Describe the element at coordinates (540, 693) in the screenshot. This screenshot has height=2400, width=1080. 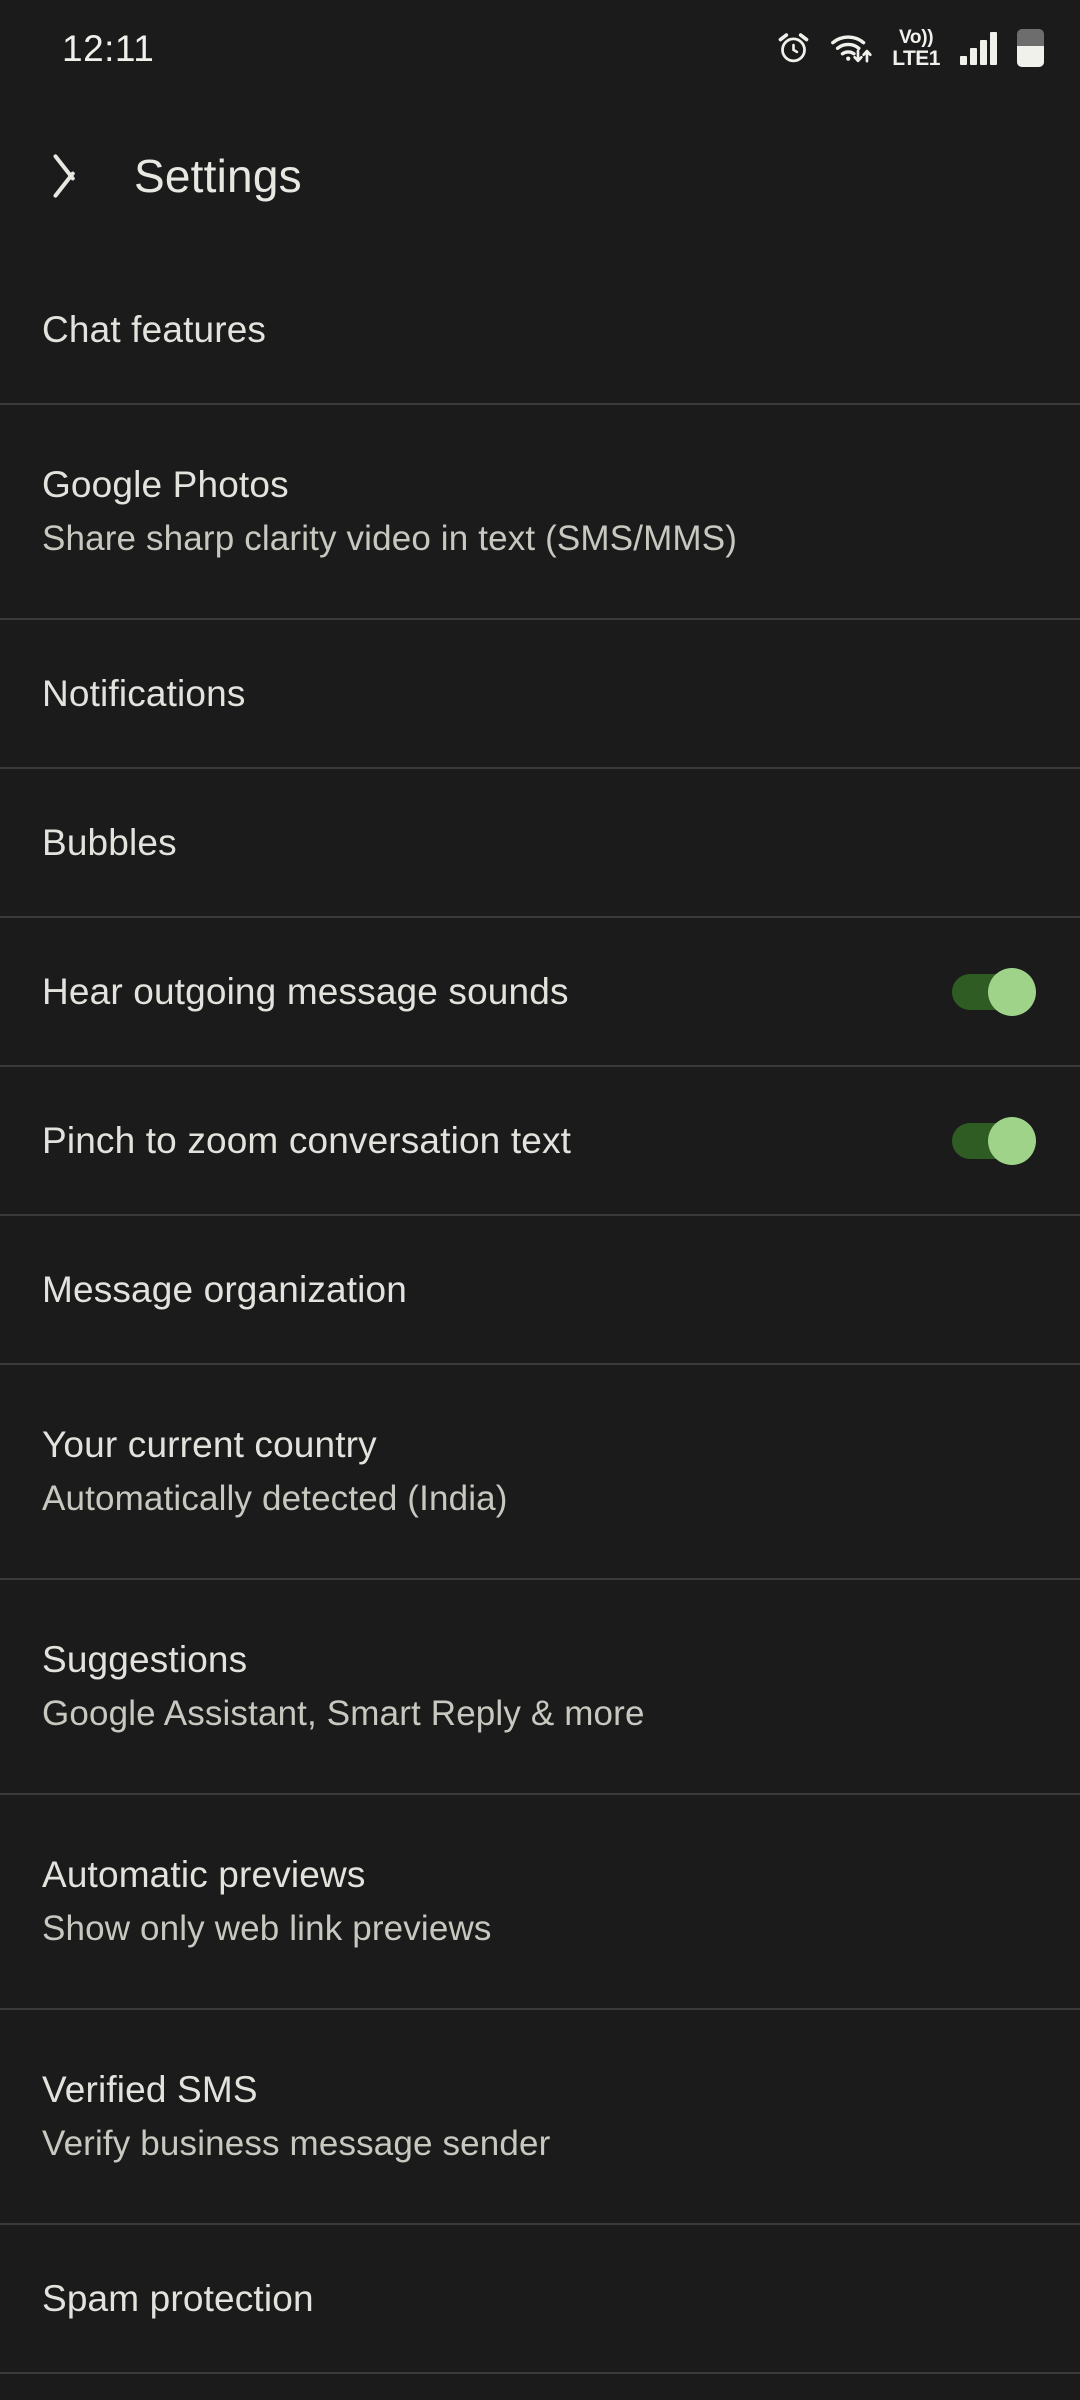
I see `settings-row: Notifications` at that location.